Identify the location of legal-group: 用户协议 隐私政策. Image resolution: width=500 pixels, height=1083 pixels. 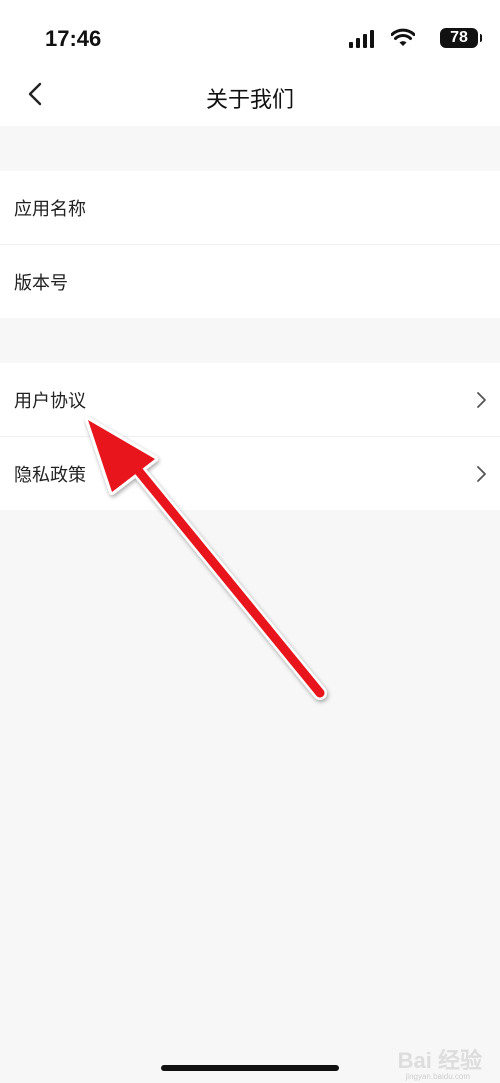
(250, 436).